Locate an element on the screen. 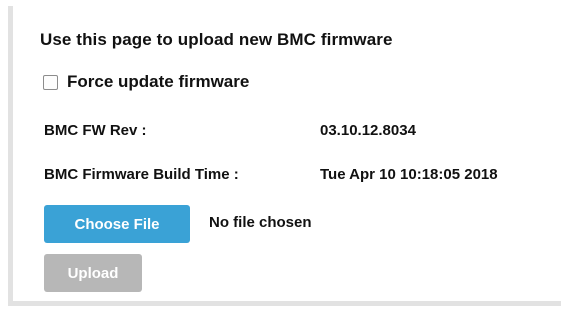  build-time-label: BMC Firmware Build Time : is located at coordinates (141, 174).